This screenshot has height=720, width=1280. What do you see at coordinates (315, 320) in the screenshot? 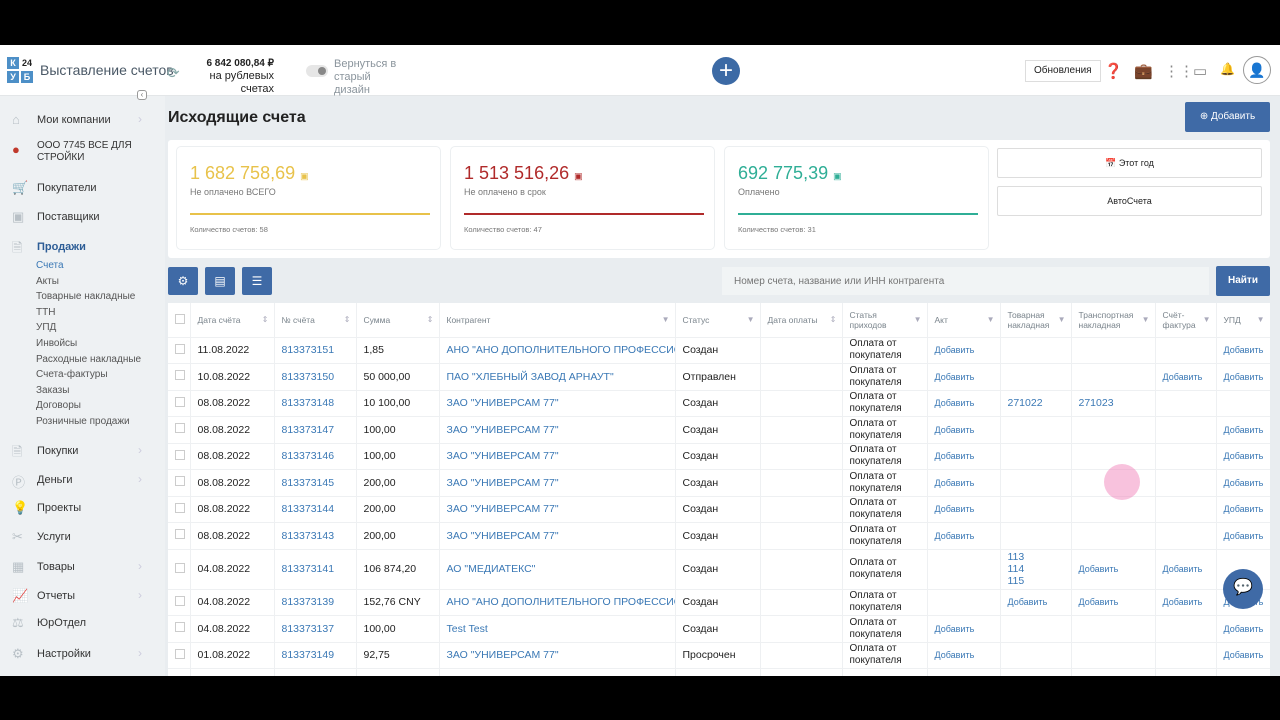
I see `column-header: № счёта ⇕` at bounding box center [315, 320].